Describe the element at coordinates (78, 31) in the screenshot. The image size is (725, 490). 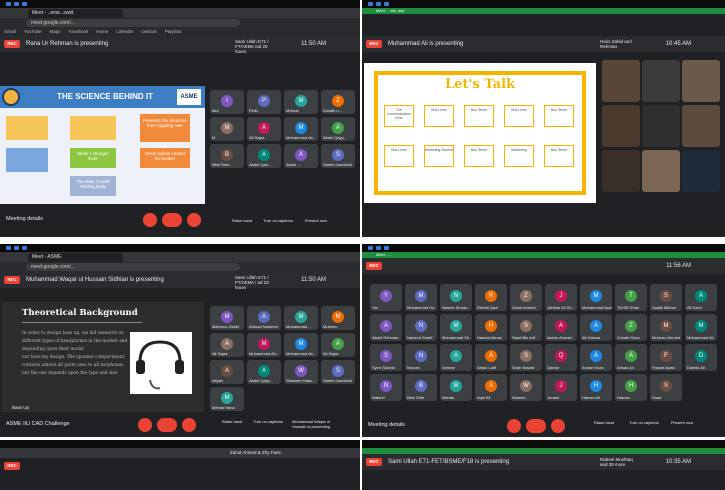
I see `bookmark-item: Facebook` at that location.